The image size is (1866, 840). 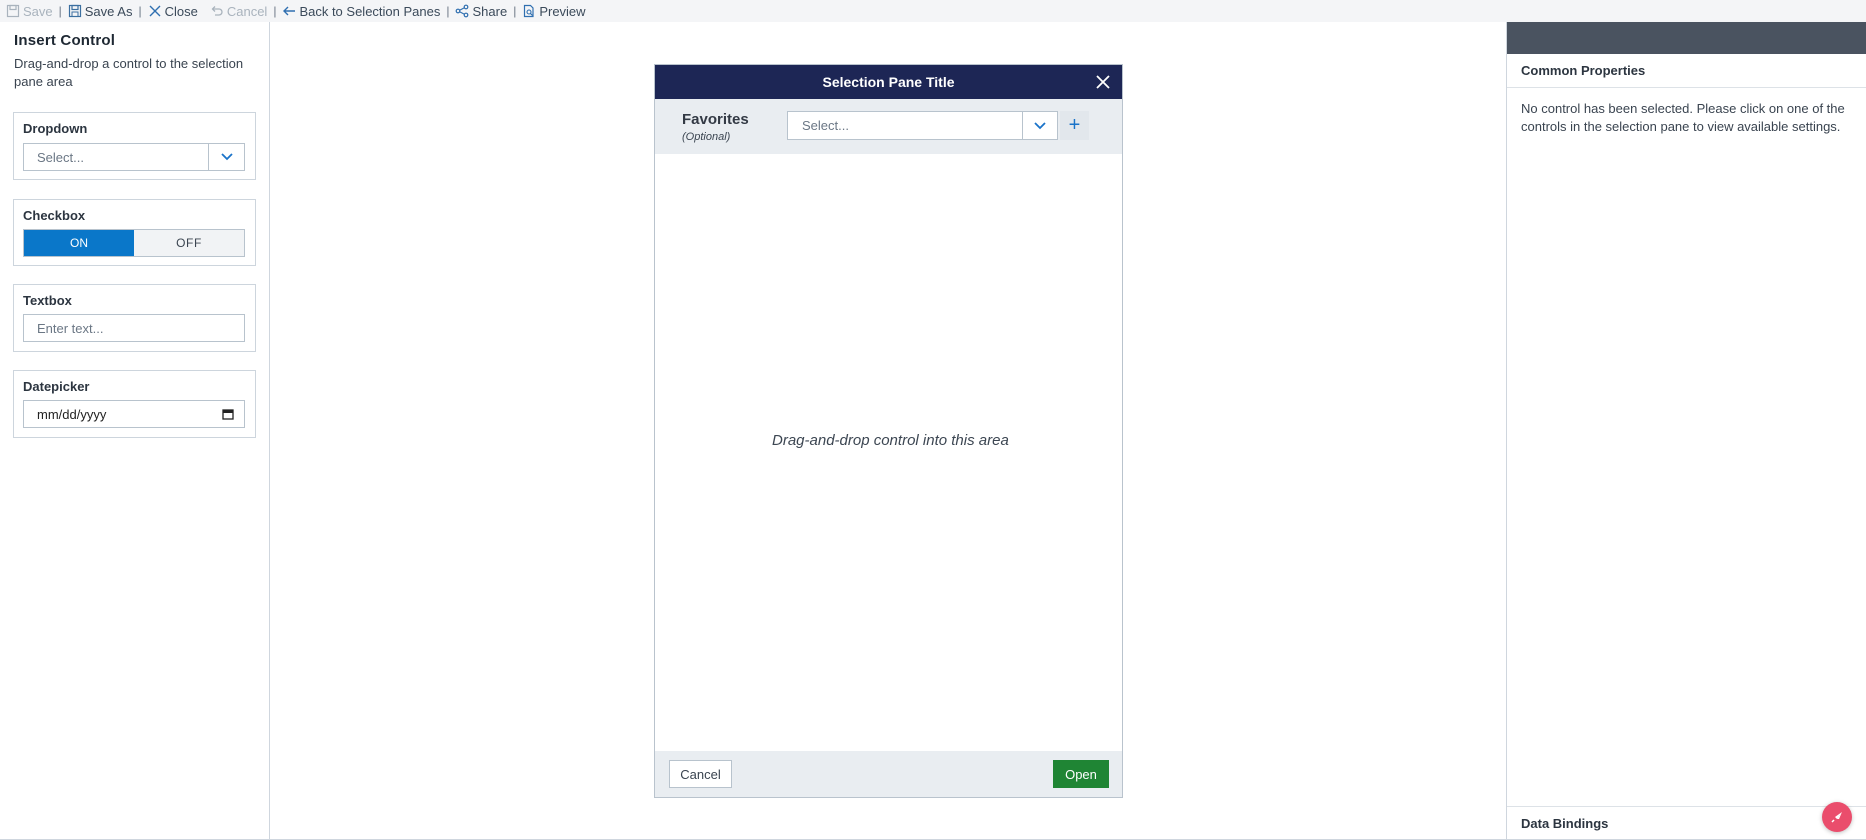 What do you see at coordinates (490, 11) in the screenshot?
I see `share-label: Share` at bounding box center [490, 11].